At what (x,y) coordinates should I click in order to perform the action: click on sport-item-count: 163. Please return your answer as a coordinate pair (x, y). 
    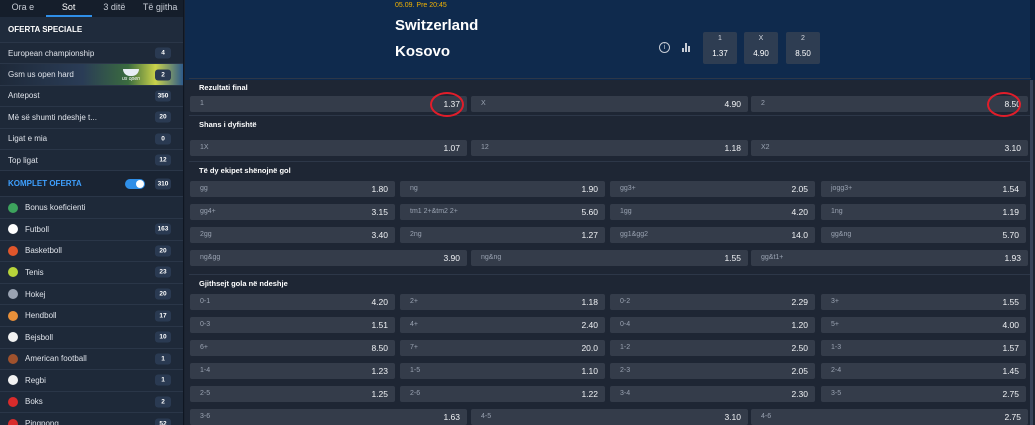
    Looking at the image, I should click on (163, 229).